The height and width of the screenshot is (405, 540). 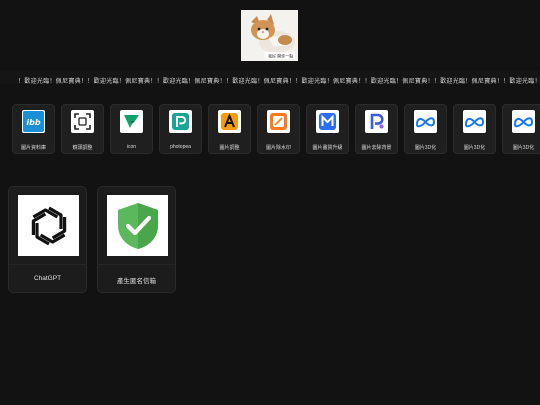 I want to click on openai-icon, so click(x=48, y=225).